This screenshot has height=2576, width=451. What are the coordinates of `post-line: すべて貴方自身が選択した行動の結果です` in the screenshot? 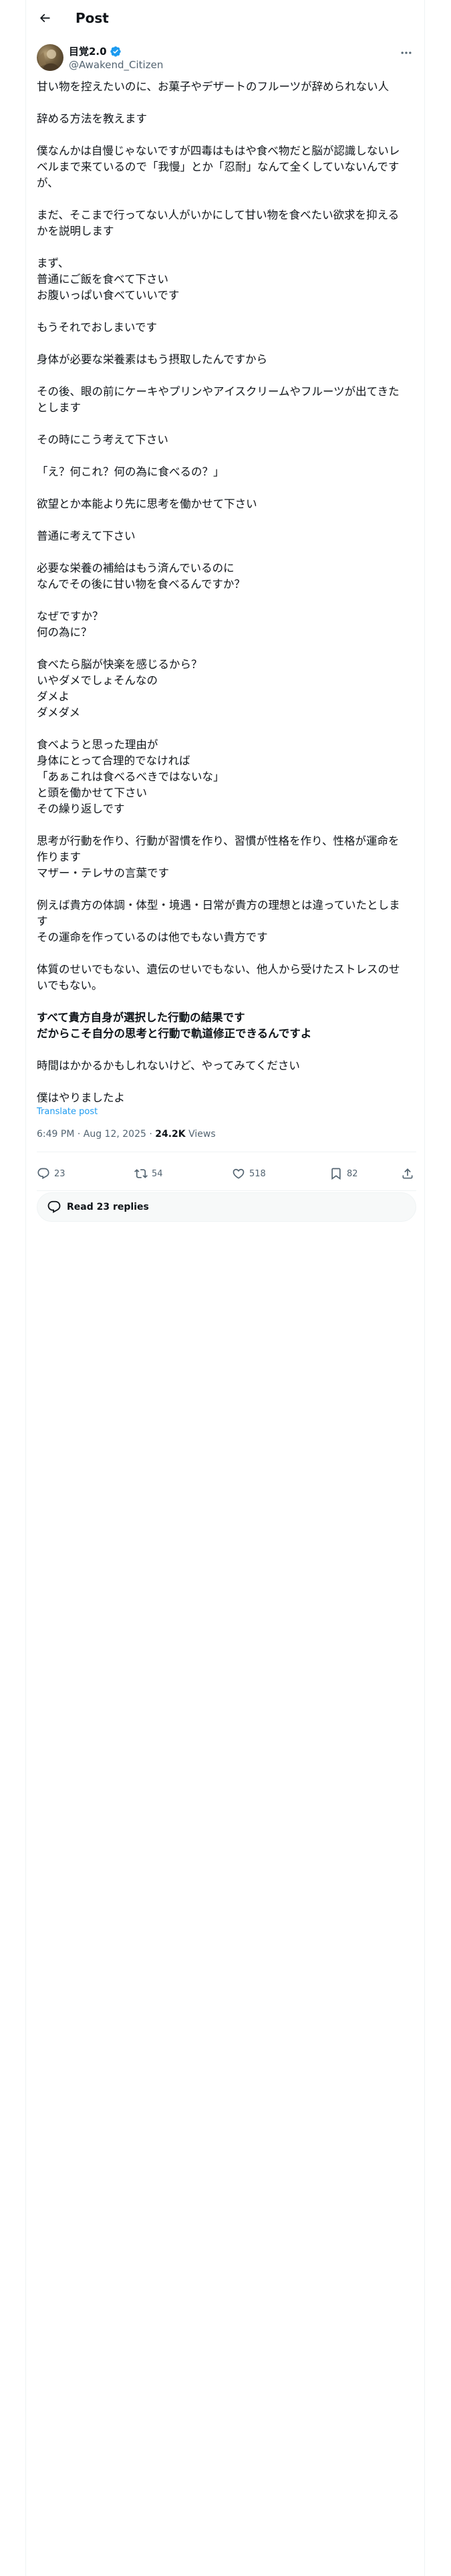 It's located at (141, 1018).